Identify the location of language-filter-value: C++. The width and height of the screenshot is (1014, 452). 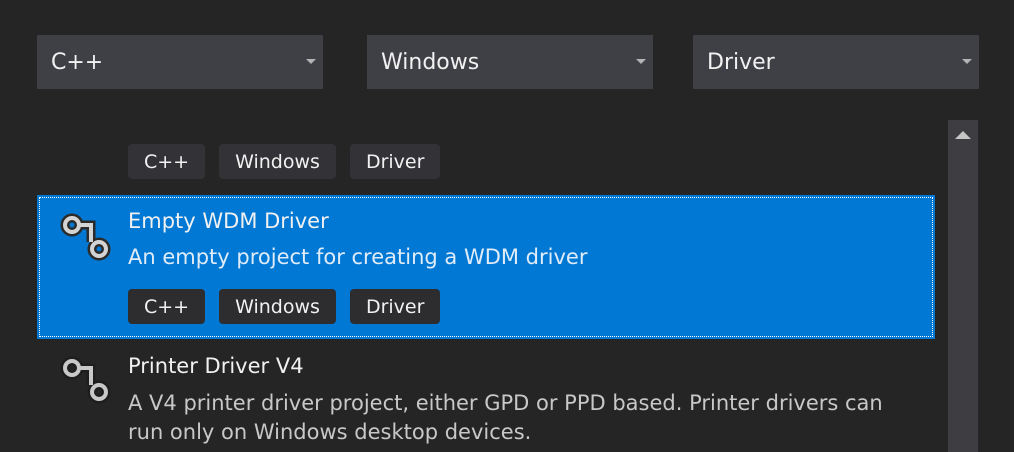
(77, 62).